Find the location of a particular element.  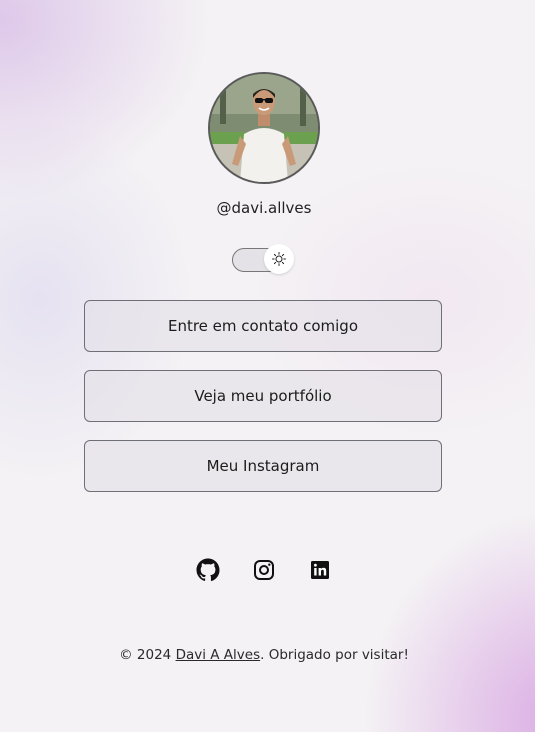

portfolio-button: Veja meu portfólio is located at coordinates (263, 396).